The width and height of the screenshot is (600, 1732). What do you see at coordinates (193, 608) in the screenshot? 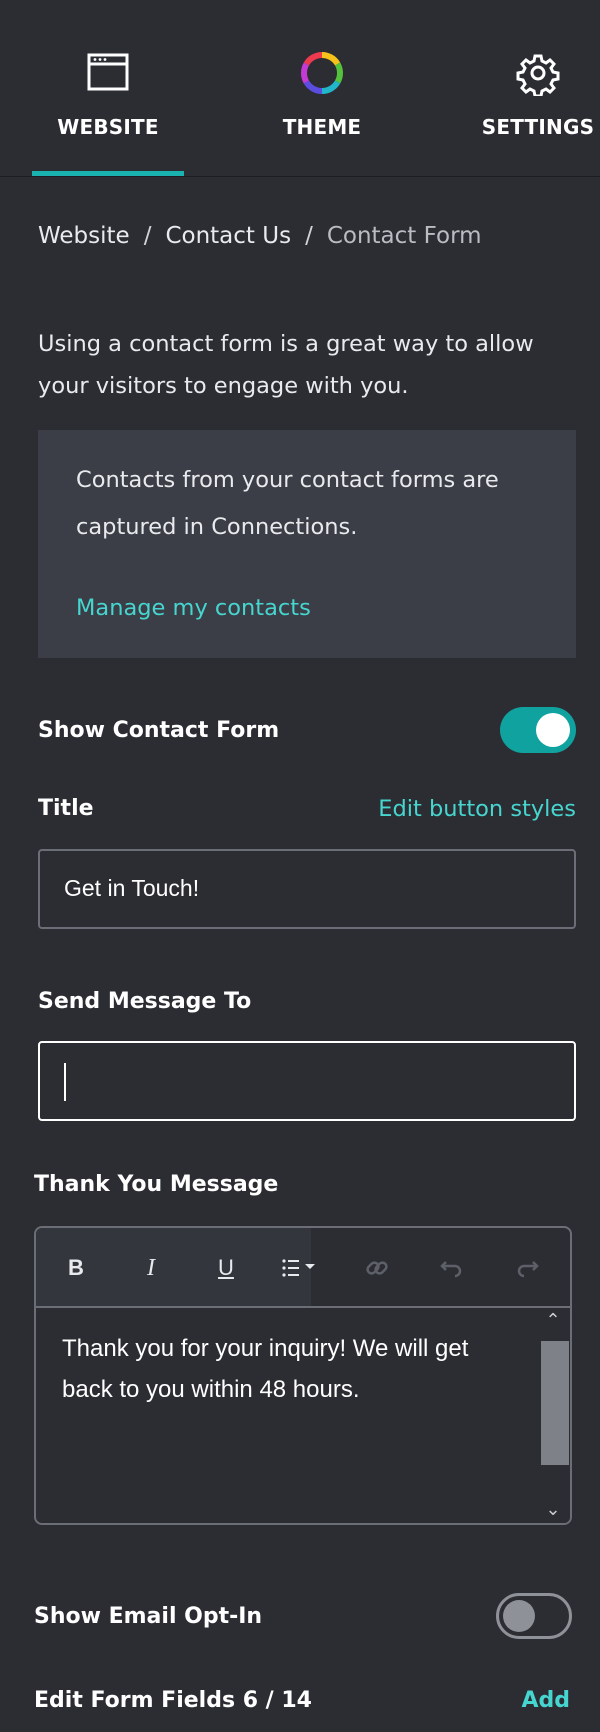
I see `manage-contacts-link: Manage my contacts` at bounding box center [193, 608].